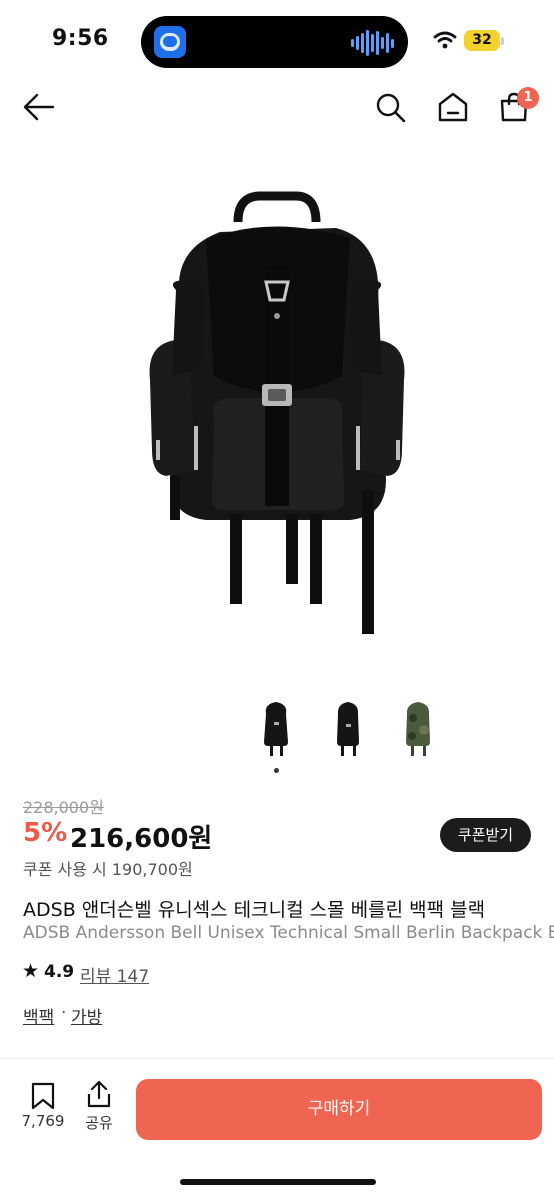 This screenshot has width=554, height=1200. I want to click on share-icon, so click(99, 1094).